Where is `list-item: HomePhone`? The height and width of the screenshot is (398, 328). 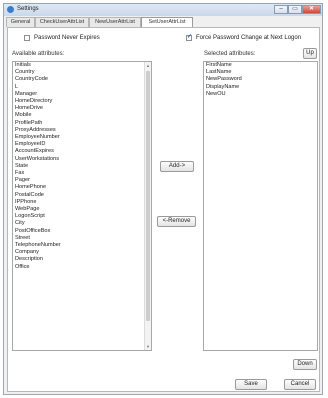 list-item: HomePhone is located at coordinates (82, 187).